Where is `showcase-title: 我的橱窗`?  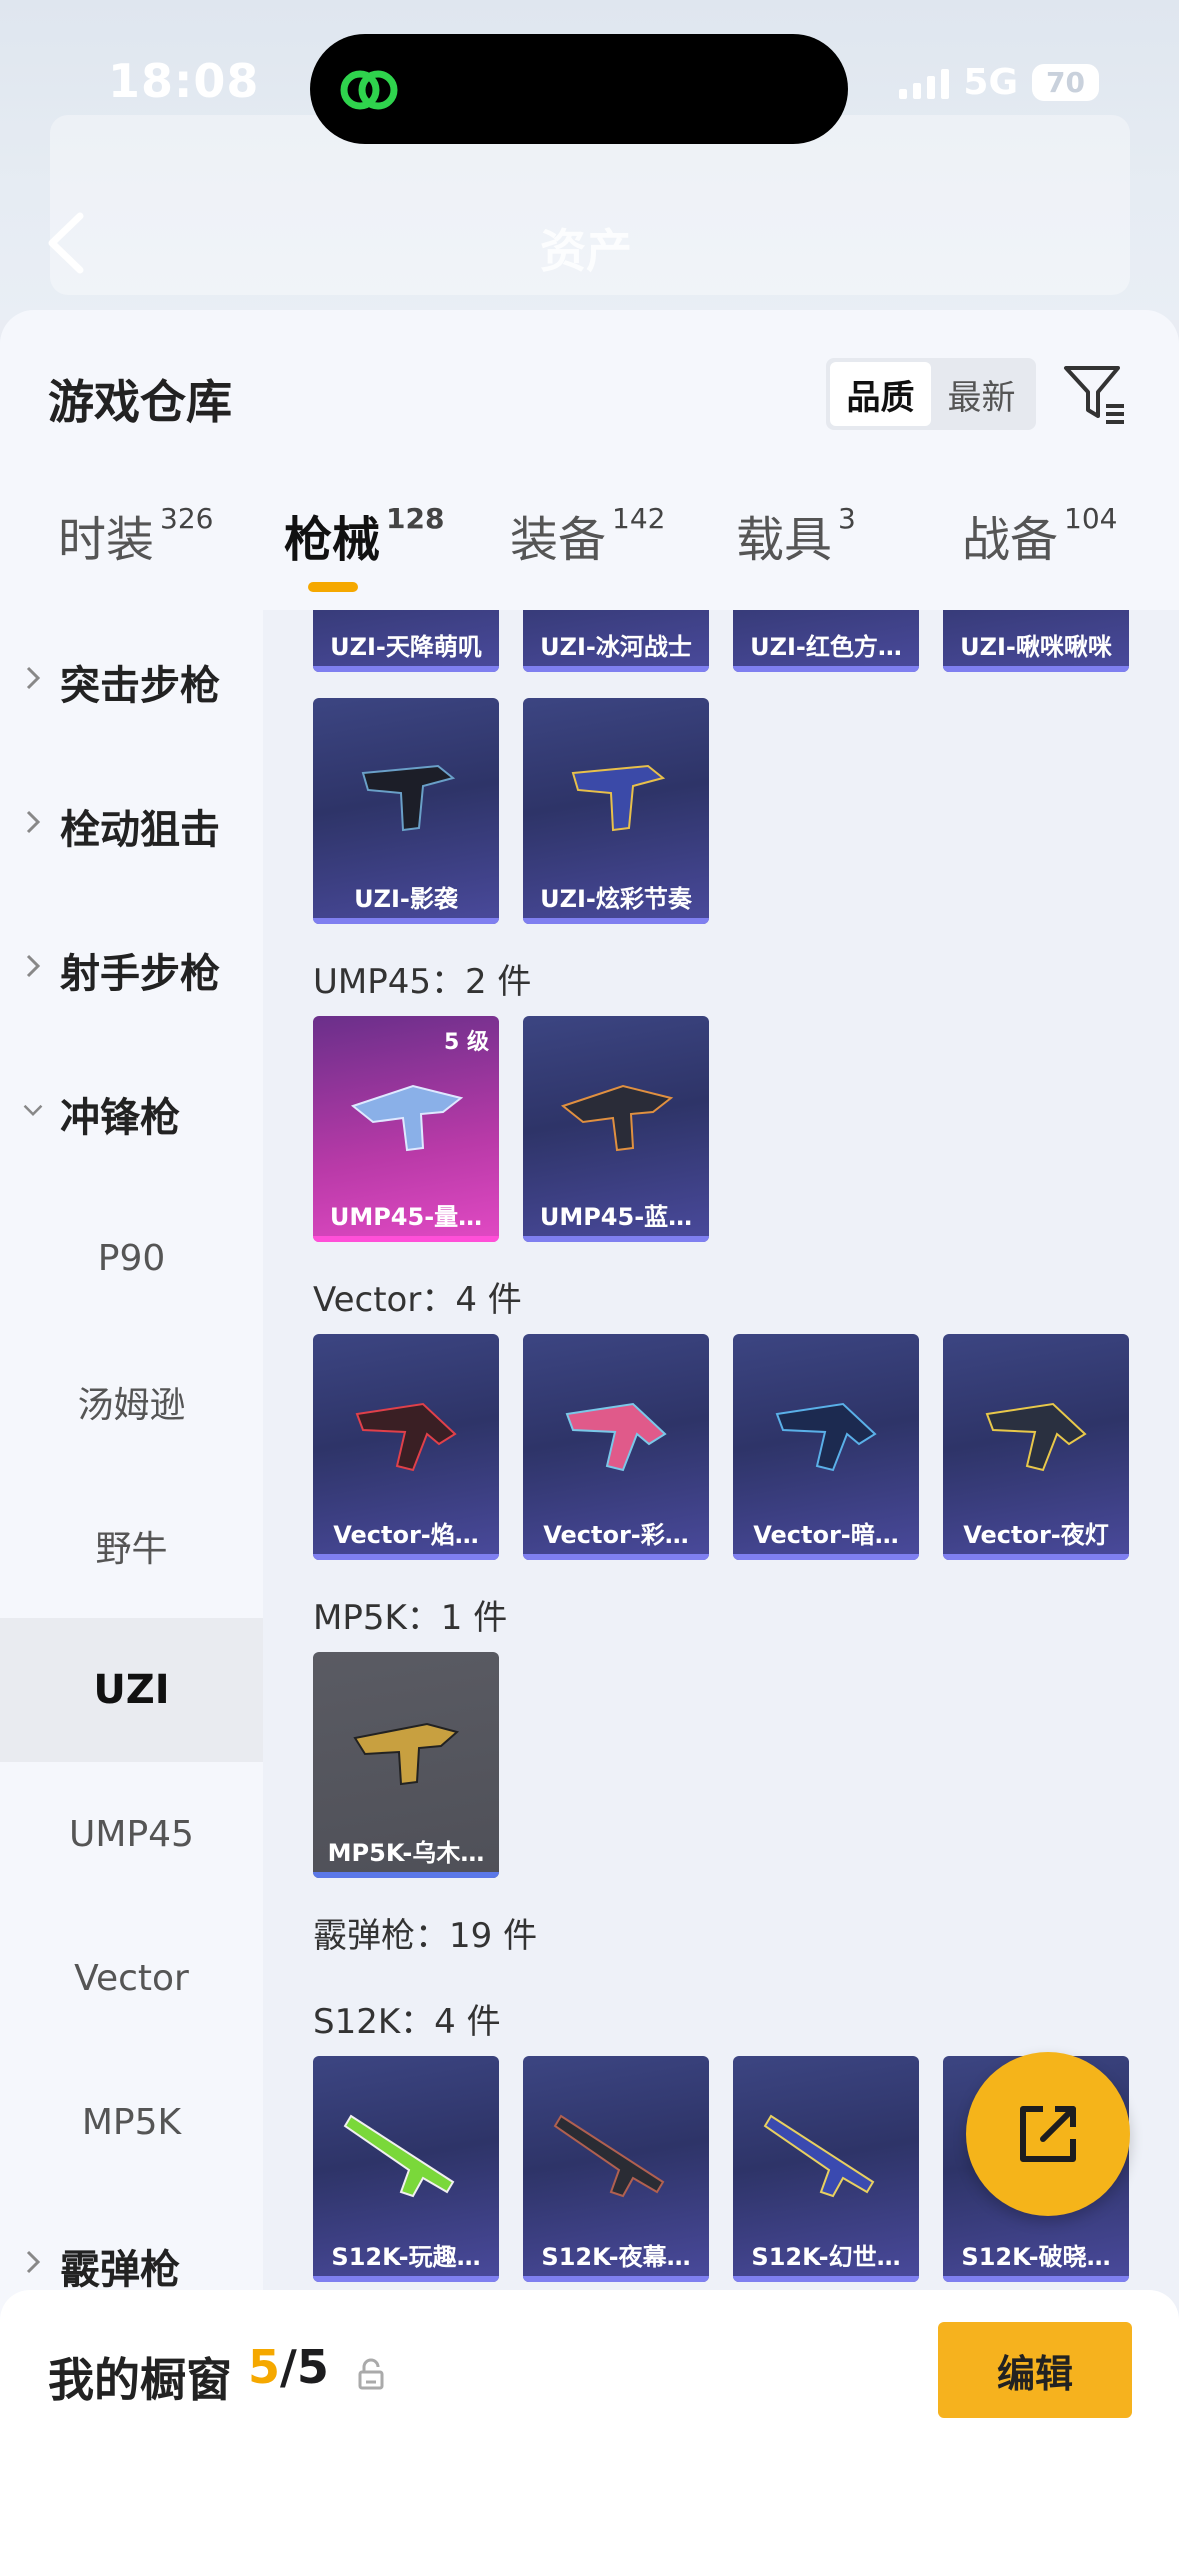
showcase-title: 我的橱窗 is located at coordinates (140, 2380).